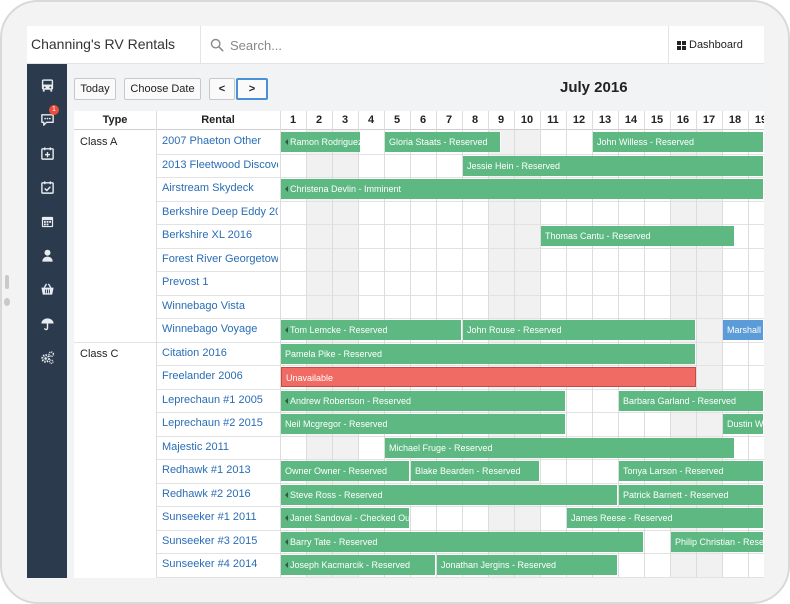 The height and width of the screenshot is (604, 790). I want to click on booking-bar: Patrick Barnett - Reserved, so click(691, 494).